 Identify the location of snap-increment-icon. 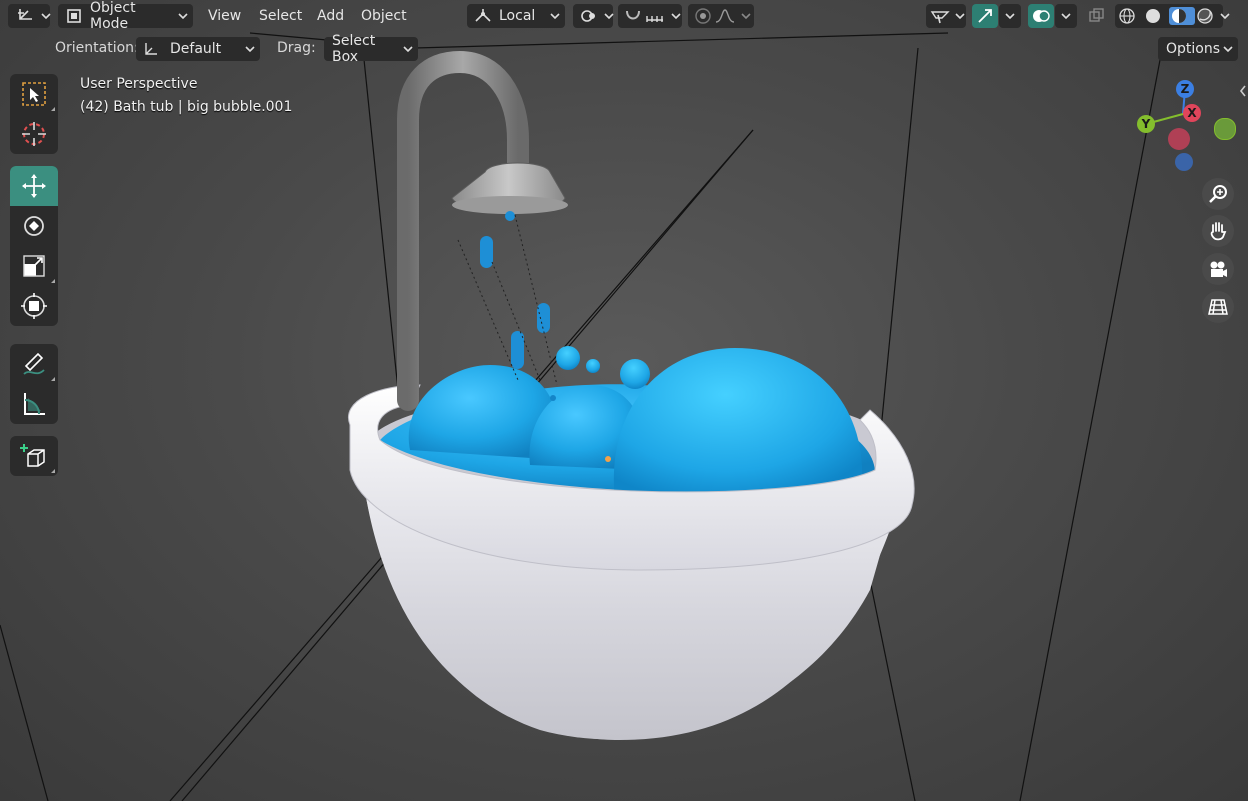
(655, 16).